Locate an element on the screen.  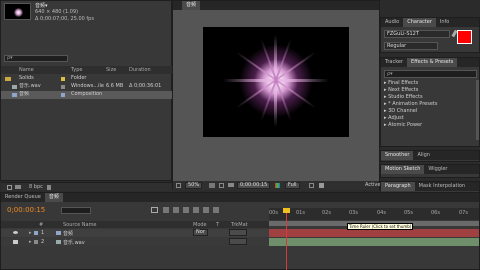
tab-effects-presets: Effects & Presets is located at coordinates (432, 62).